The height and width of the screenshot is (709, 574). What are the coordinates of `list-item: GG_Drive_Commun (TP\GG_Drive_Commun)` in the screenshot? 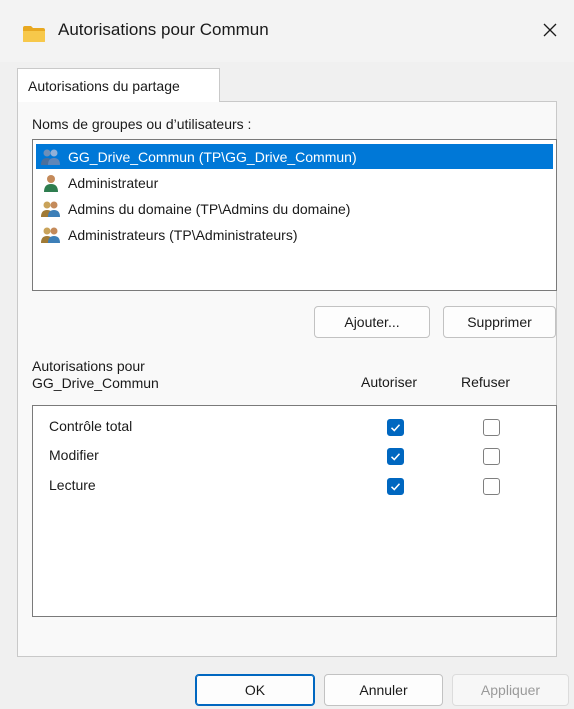 It's located at (294, 156).